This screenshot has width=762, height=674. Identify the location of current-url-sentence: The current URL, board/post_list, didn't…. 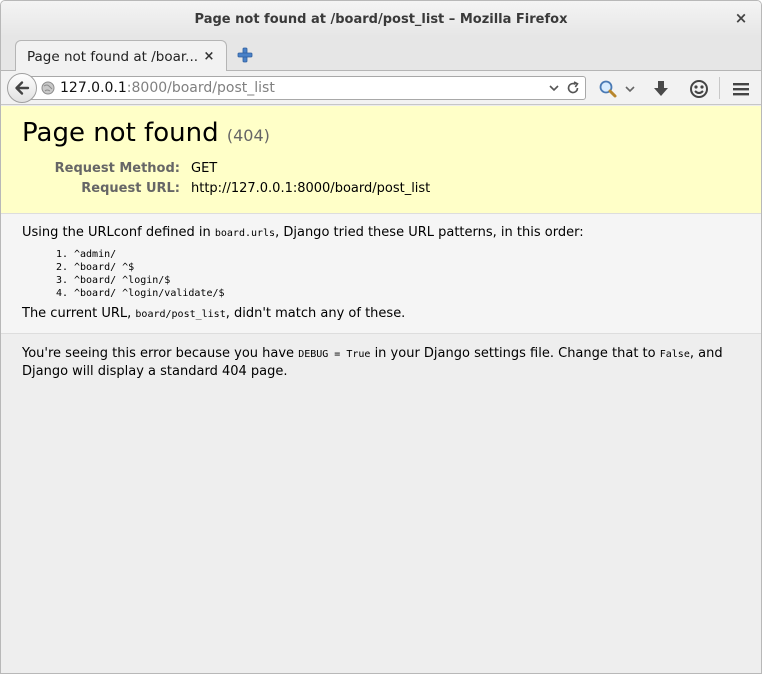
(382, 314).